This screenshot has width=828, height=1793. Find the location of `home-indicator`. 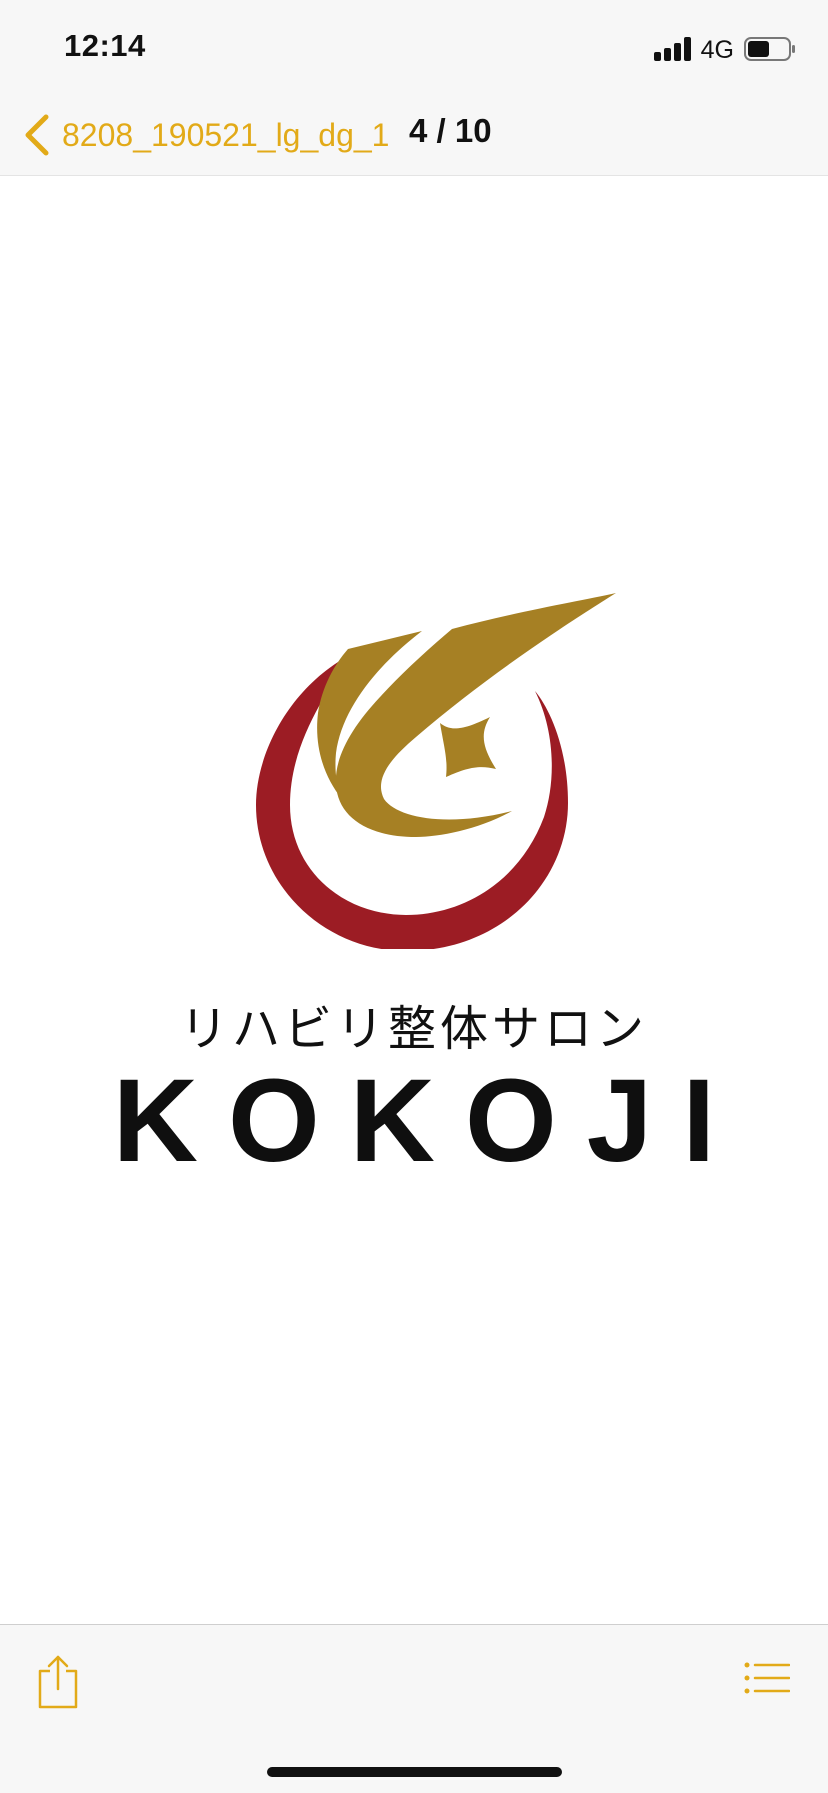

home-indicator is located at coordinates (414, 1772).